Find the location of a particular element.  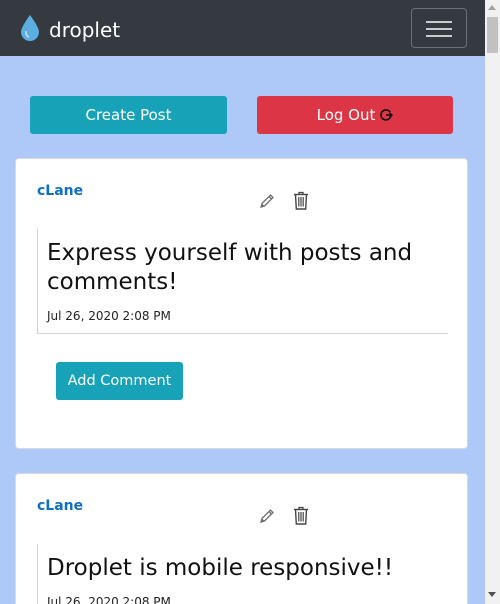

brand-name: droplet is located at coordinates (85, 30).